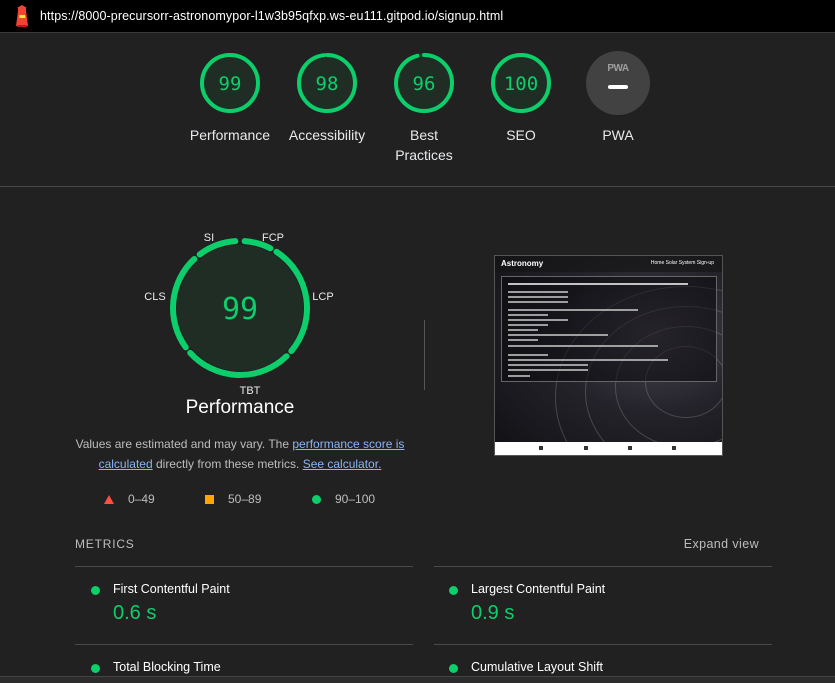 Image resolution: width=835 pixels, height=683 pixels. I want to click on score-label: SEO, so click(521, 135).